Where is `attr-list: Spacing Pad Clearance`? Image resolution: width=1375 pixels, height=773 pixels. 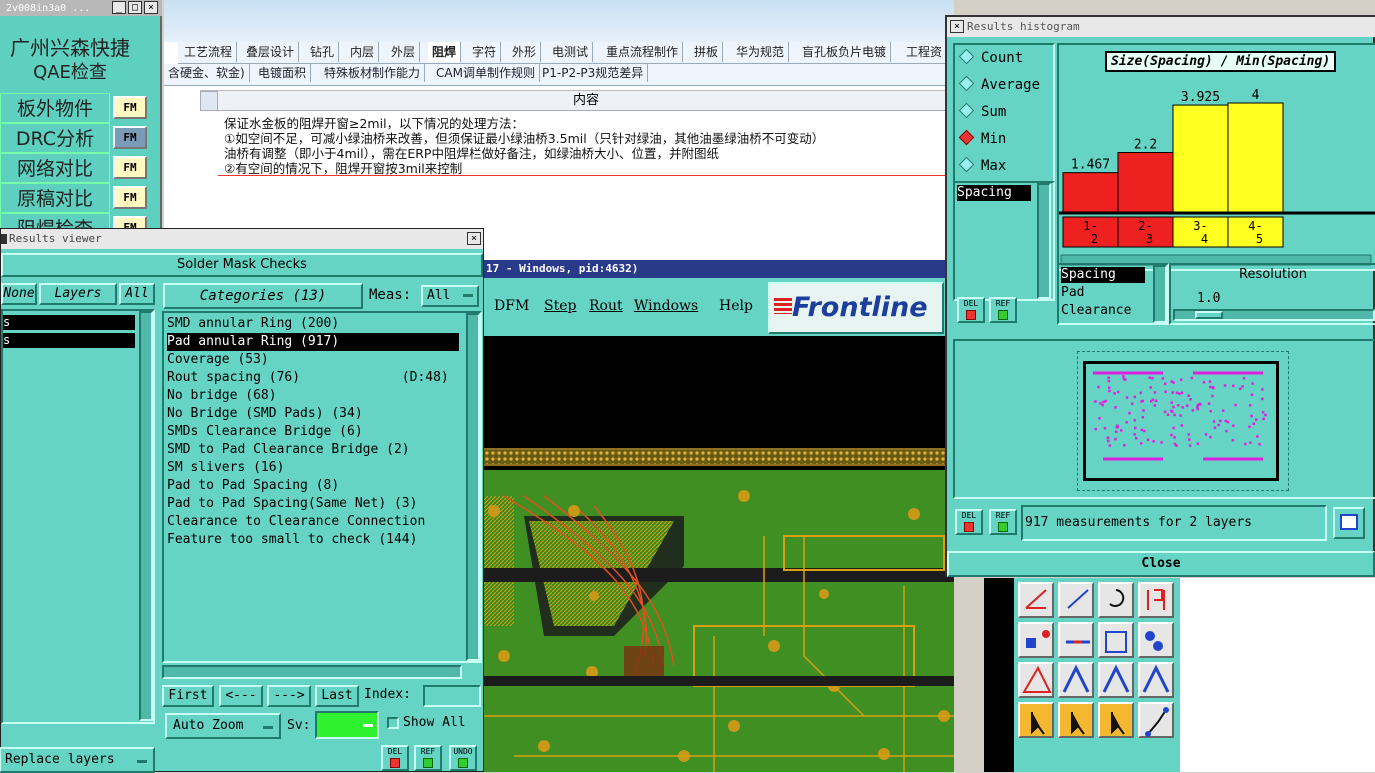 attr-list: Spacing Pad Clearance is located at coordinates (1113, 294).